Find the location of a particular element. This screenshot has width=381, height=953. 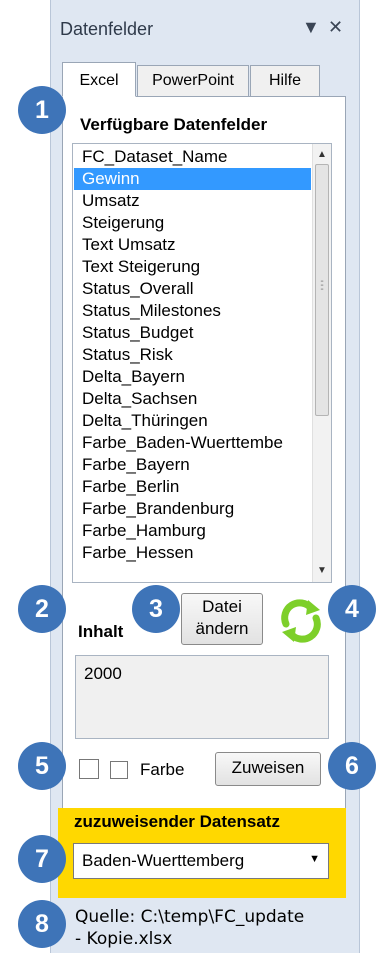

marker-3: 3 is located at coordinates (156, 609).